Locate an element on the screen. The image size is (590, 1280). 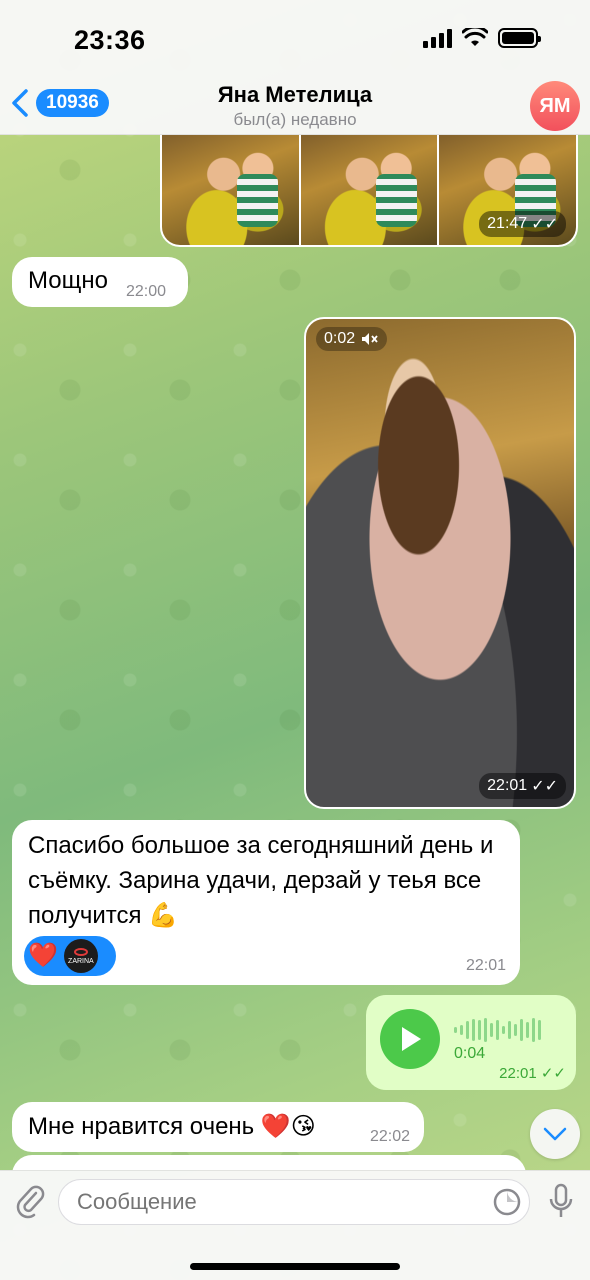
message-time: 21:47 is located at coordinates (507, 223).